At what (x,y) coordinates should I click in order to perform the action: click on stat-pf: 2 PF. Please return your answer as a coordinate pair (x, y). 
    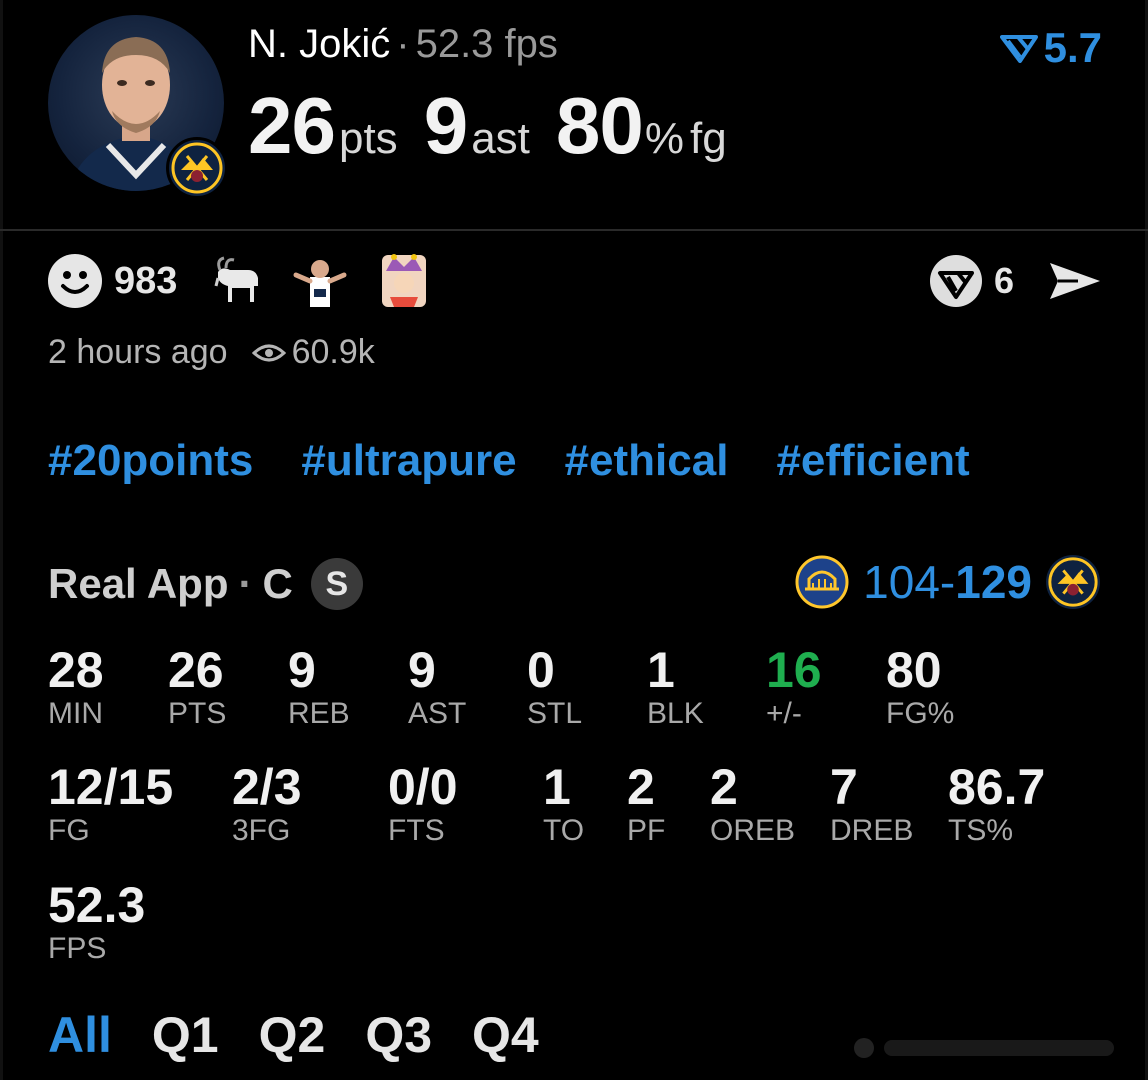
    Looking at the image, I should click on (646, 804).